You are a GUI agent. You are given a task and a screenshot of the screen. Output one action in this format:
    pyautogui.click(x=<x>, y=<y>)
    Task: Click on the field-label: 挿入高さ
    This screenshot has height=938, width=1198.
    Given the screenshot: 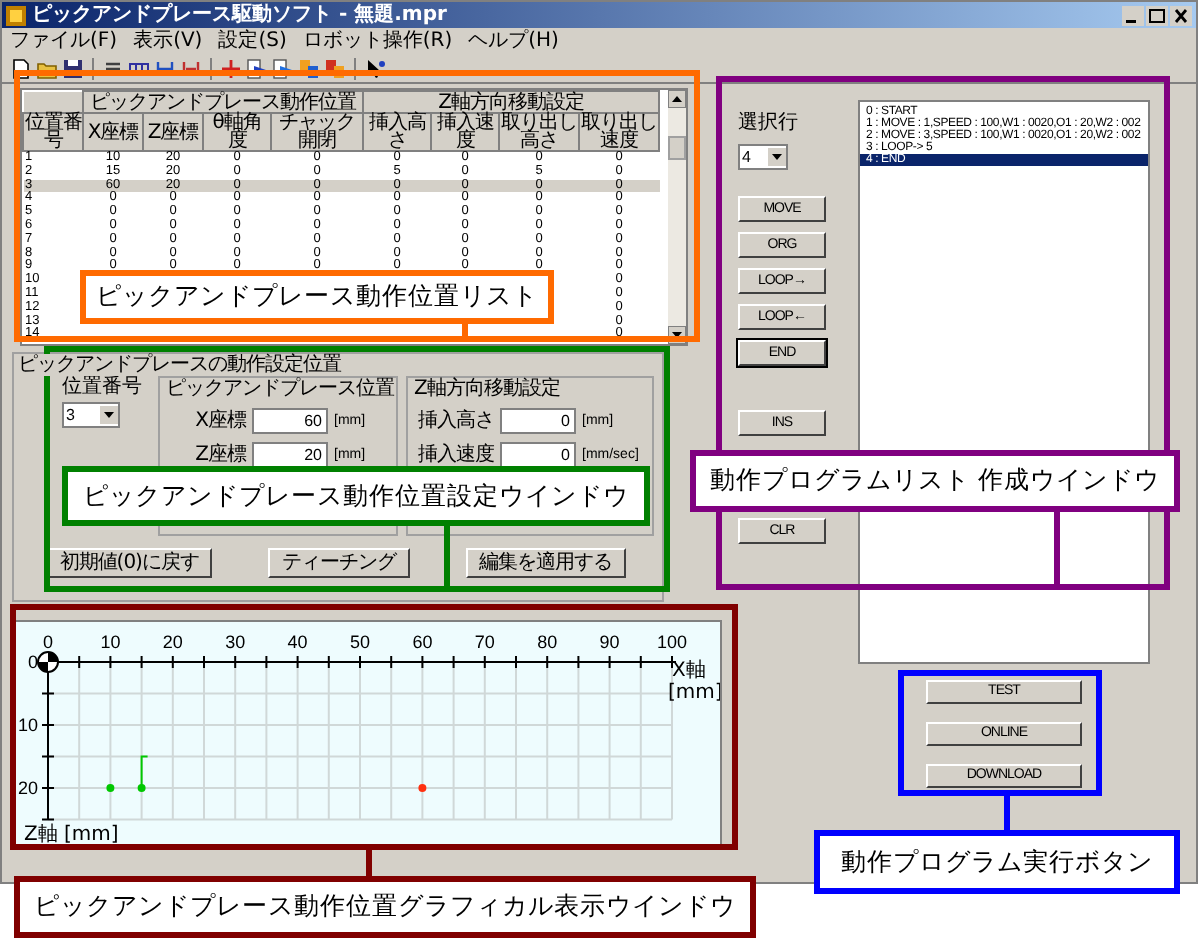 What is the action you would take?
    pyautogui.click(x=455, y=420)
    